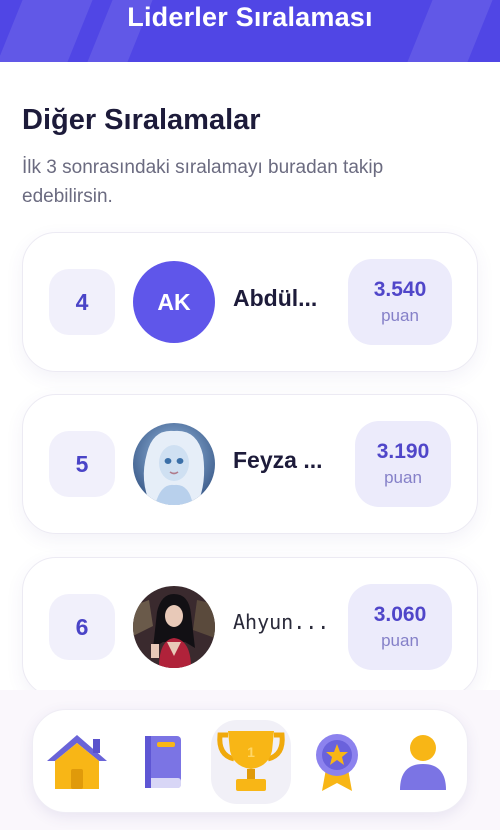  Describe the element at coordinates (403, 464) in the screenshot. I see `score-chip: 3.190 puan` at that location.